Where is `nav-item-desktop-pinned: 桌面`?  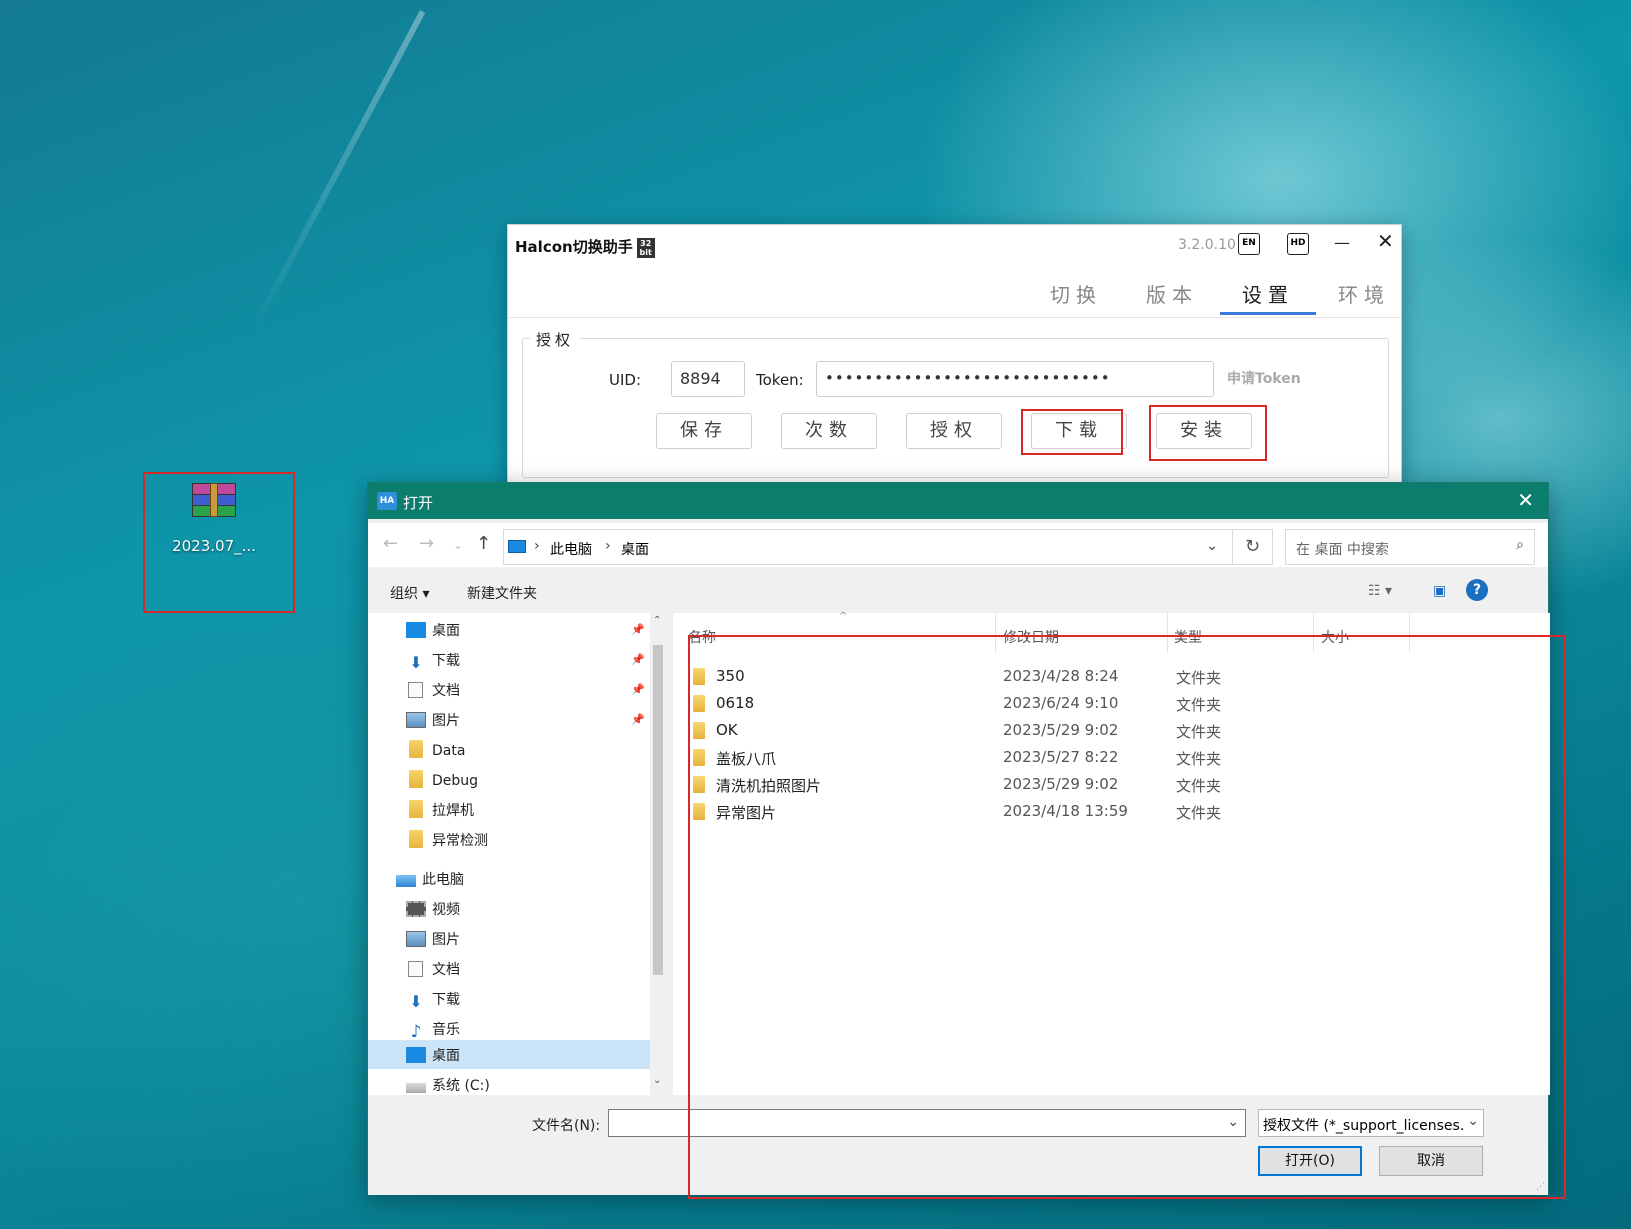 nav-item-desktop-pinned: 桌面 is located at coordinates (433, 634).